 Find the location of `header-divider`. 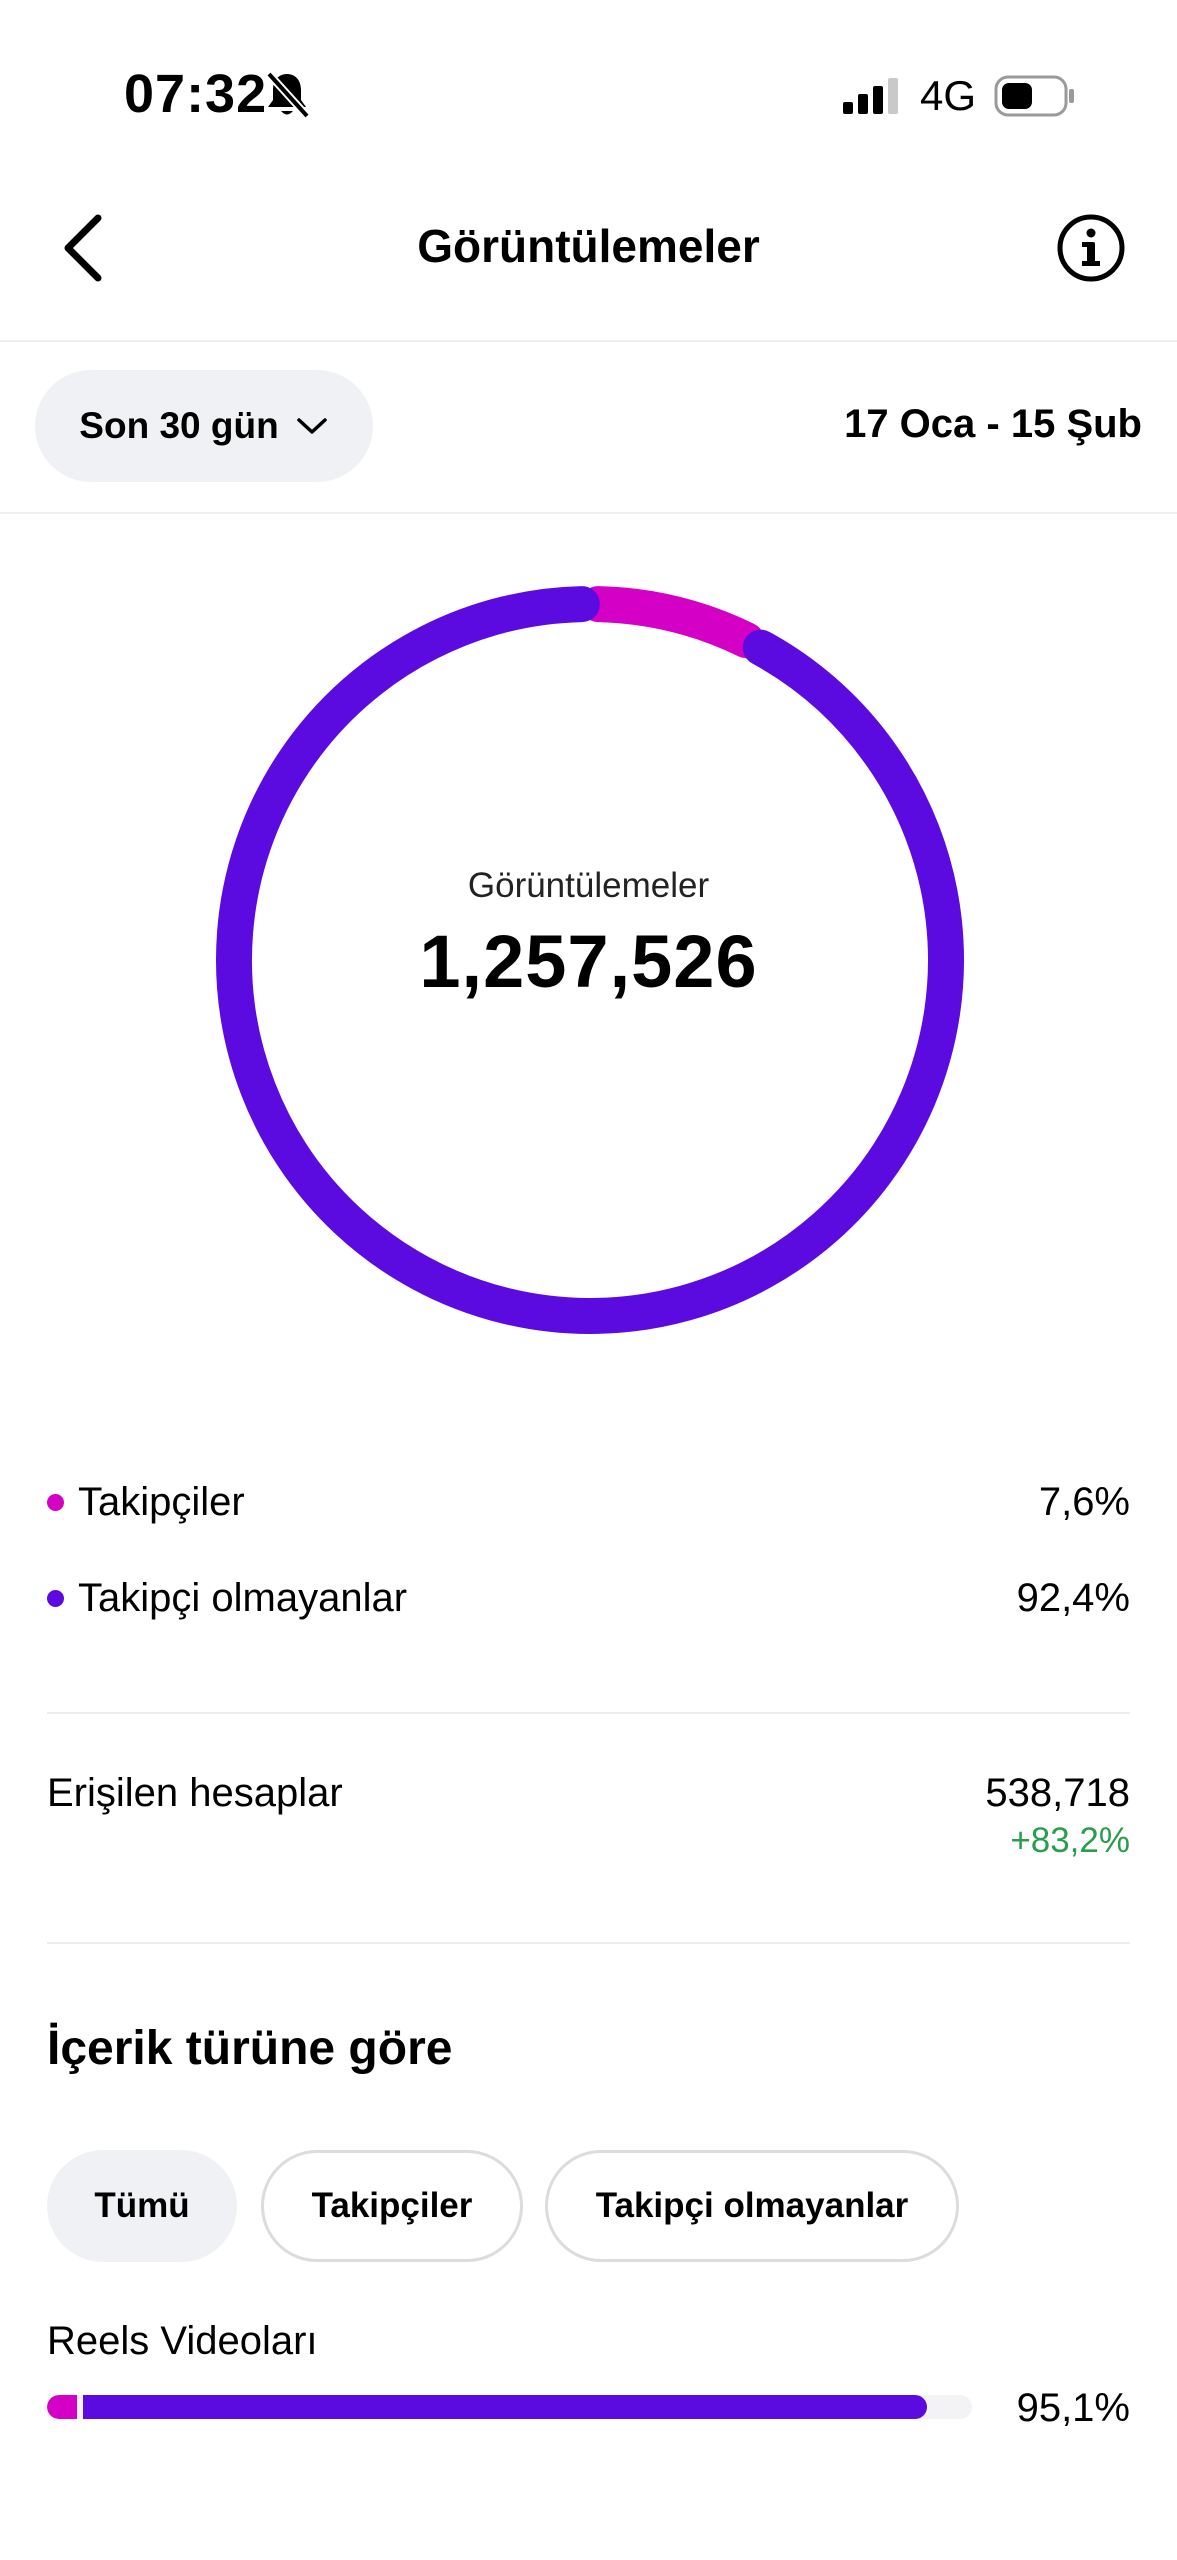

header-divider is located at coordinates (588, 341).